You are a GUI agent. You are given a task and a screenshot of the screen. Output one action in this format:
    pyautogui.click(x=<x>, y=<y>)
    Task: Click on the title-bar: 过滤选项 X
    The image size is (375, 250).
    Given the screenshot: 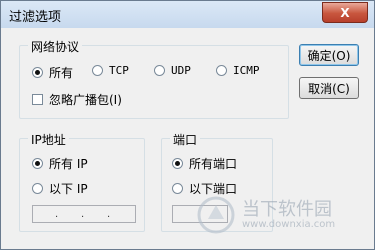 What is the action you would take?
    pyautogui.click(x=187, y=14)
    